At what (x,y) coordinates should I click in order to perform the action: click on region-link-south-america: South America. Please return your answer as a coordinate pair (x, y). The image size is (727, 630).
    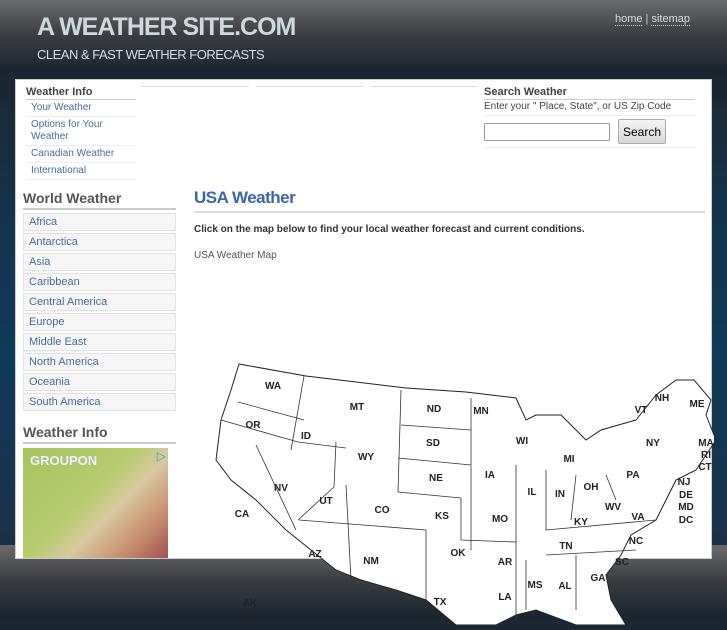
    Looking at the image, I should click on (99, 402).